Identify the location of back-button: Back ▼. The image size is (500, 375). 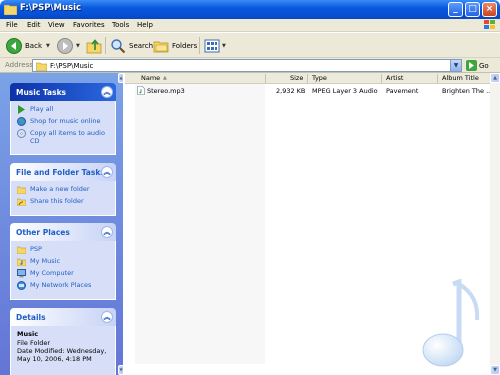
(28, 45).